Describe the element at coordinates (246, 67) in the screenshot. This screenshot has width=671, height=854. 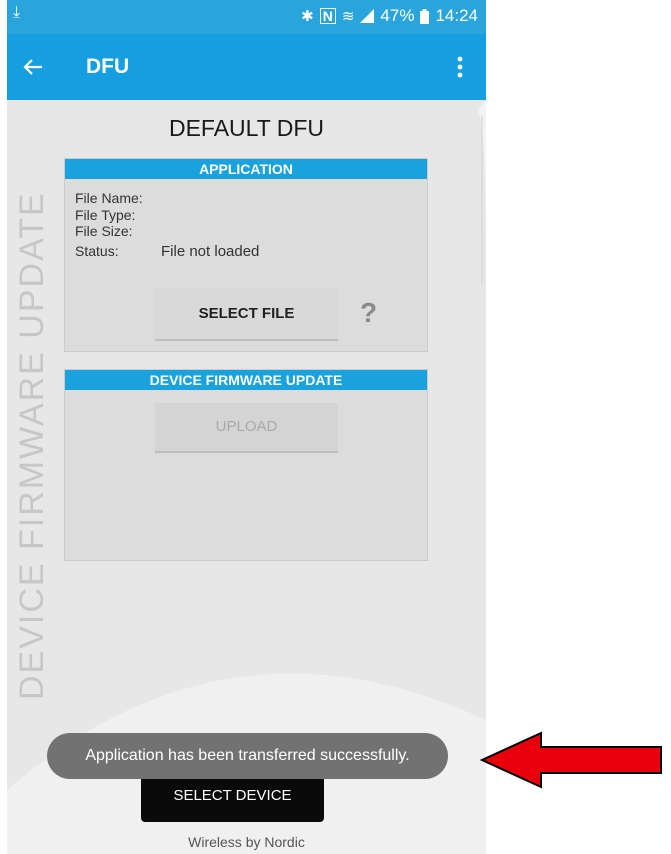
I see `app-bar: DFU` at that location.